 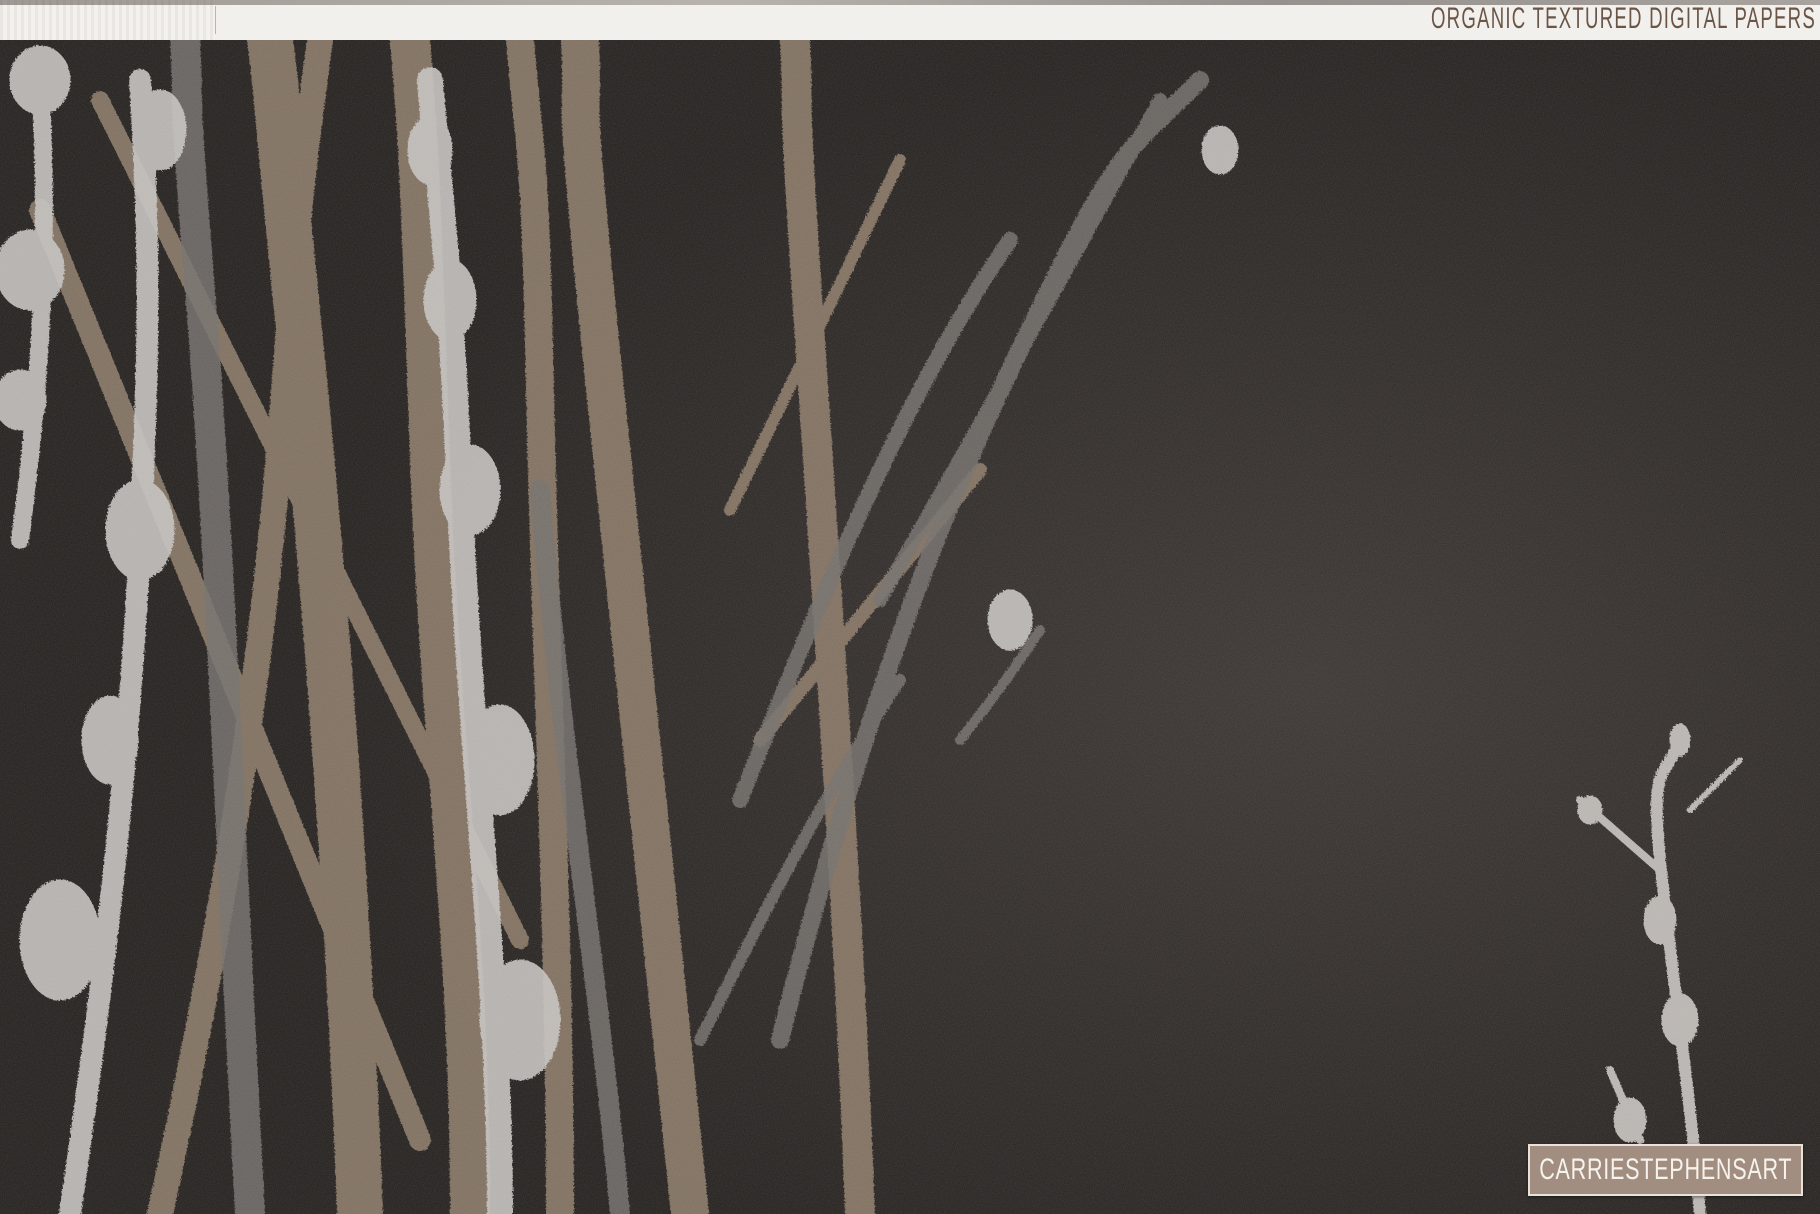 I want to click on header-bar: ORGANIC TEXTURED DIGITAL PAPERS, so click(x=910, y=20).